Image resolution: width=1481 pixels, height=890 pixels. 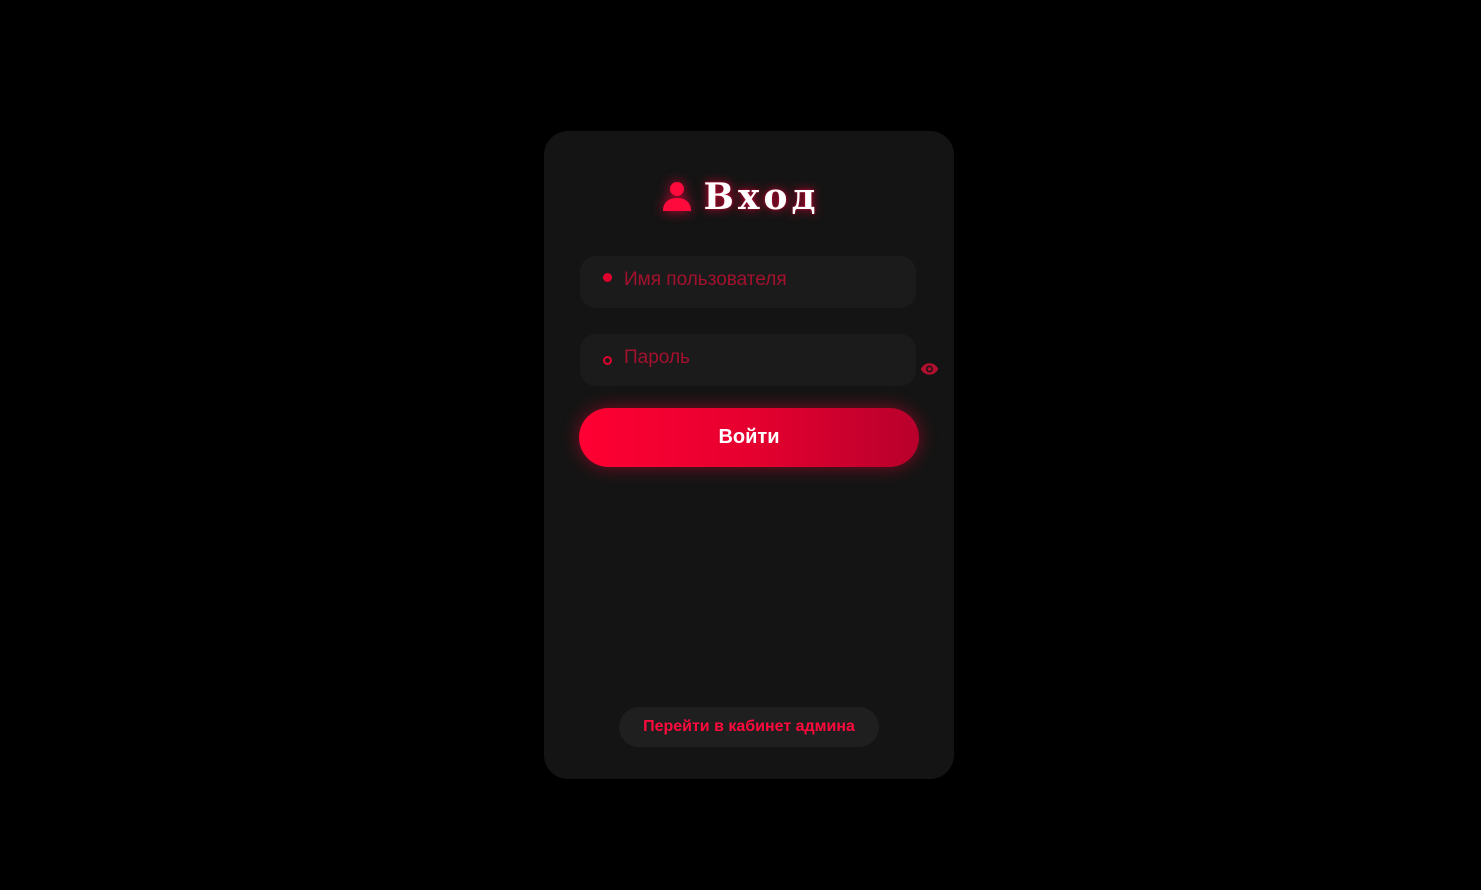 I want to click on ring-icon, so click(x=607, y=360).